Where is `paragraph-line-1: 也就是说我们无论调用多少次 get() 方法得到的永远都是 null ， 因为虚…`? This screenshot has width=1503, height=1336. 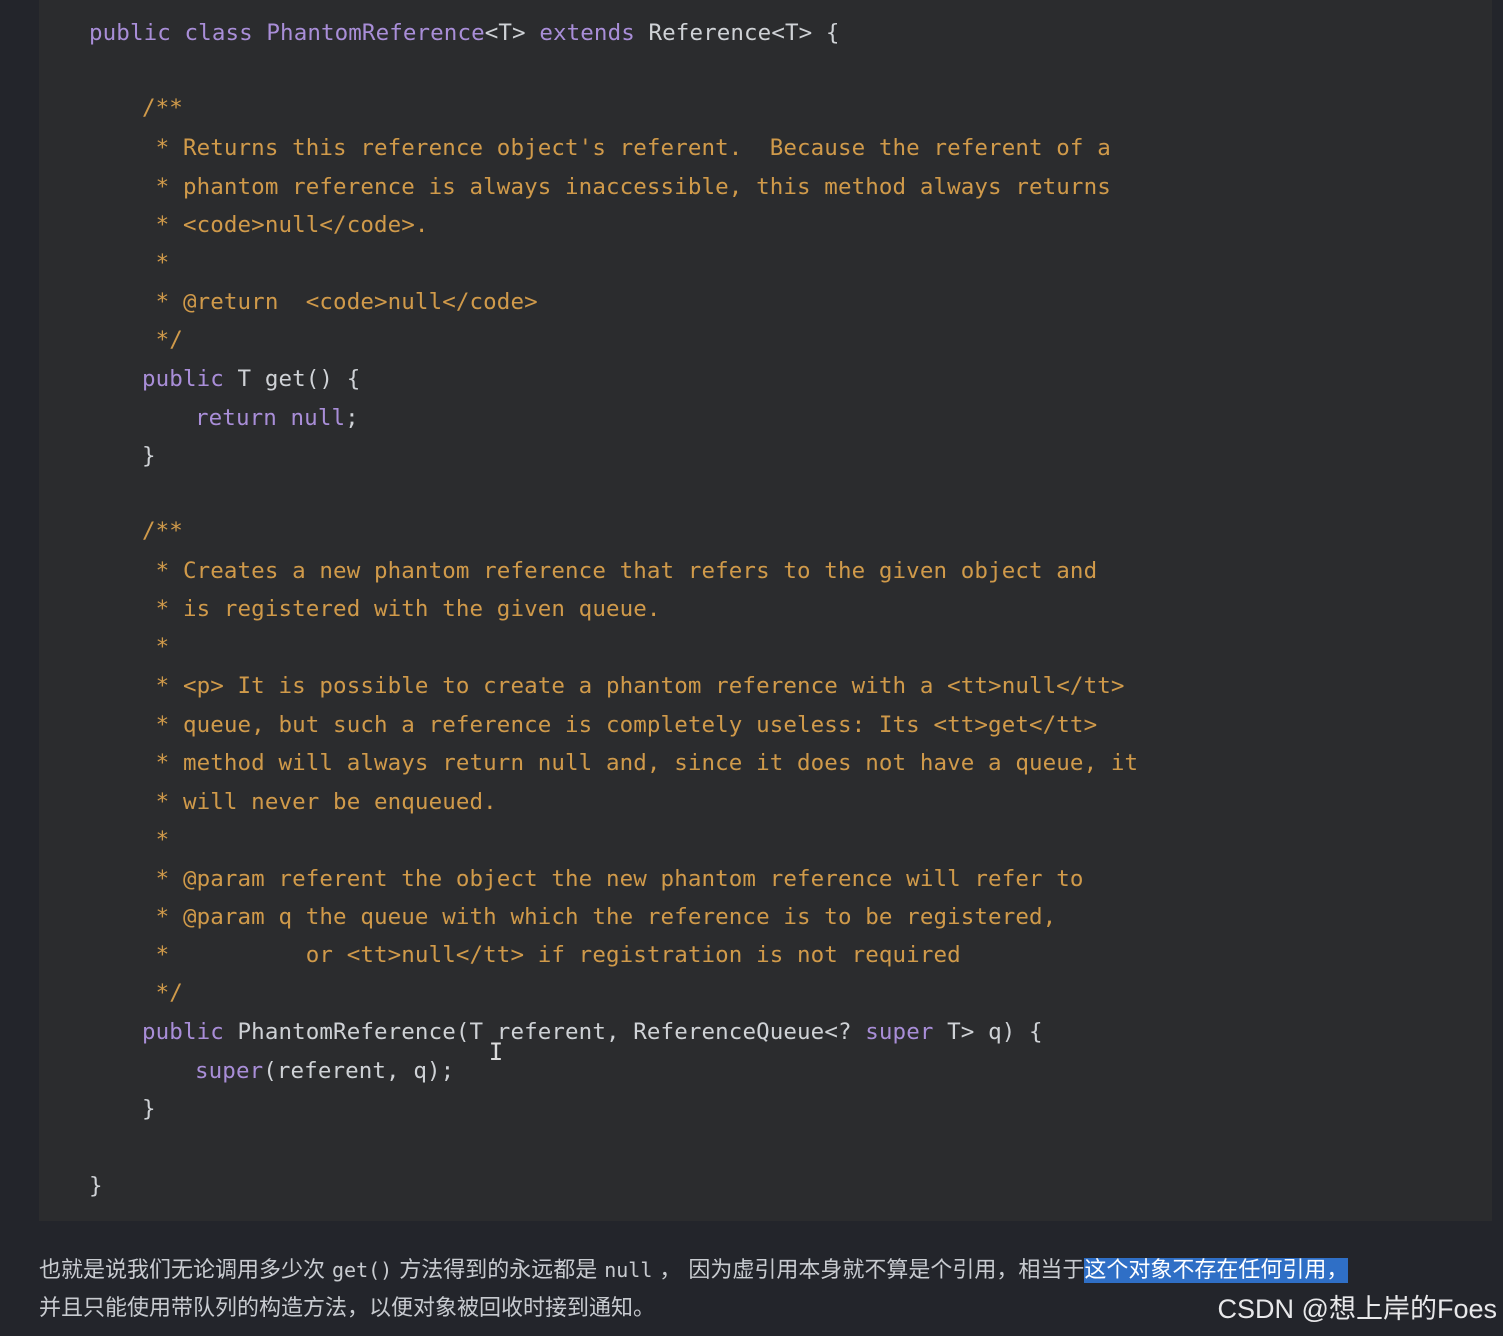 paragraph-line-1: 也就是说我们无论调用多少次 get() 方法得到的永远都是 null ， 因为虚… is located at coordinates (694, 1270).